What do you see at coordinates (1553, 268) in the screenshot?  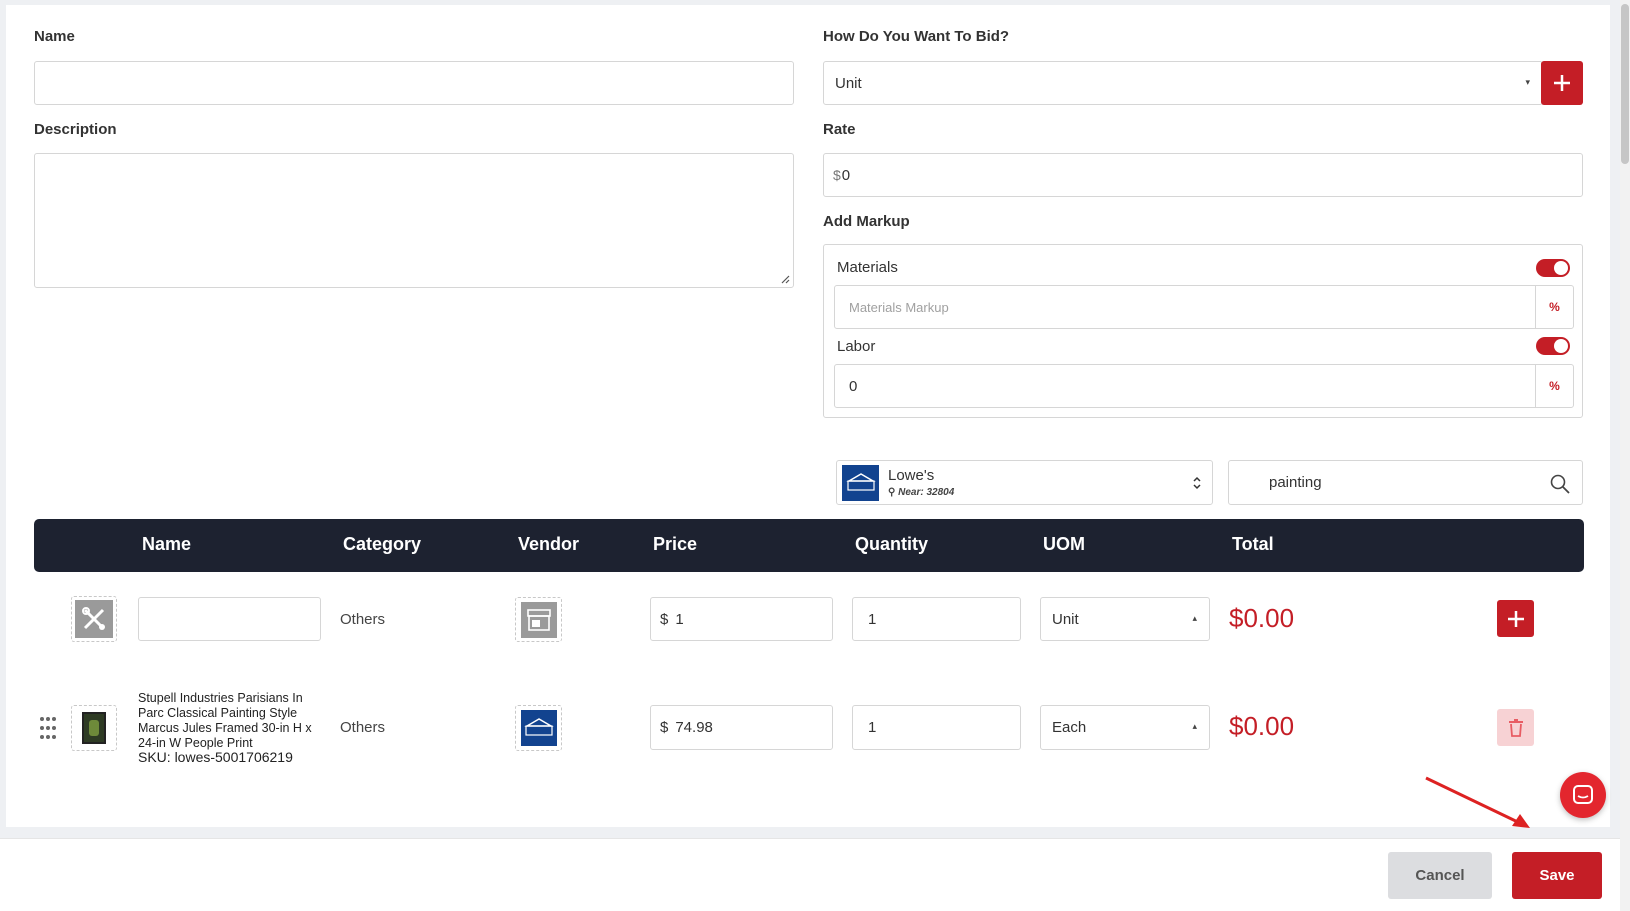 I see `materials-toggle` at bounding box center [1553, 268].